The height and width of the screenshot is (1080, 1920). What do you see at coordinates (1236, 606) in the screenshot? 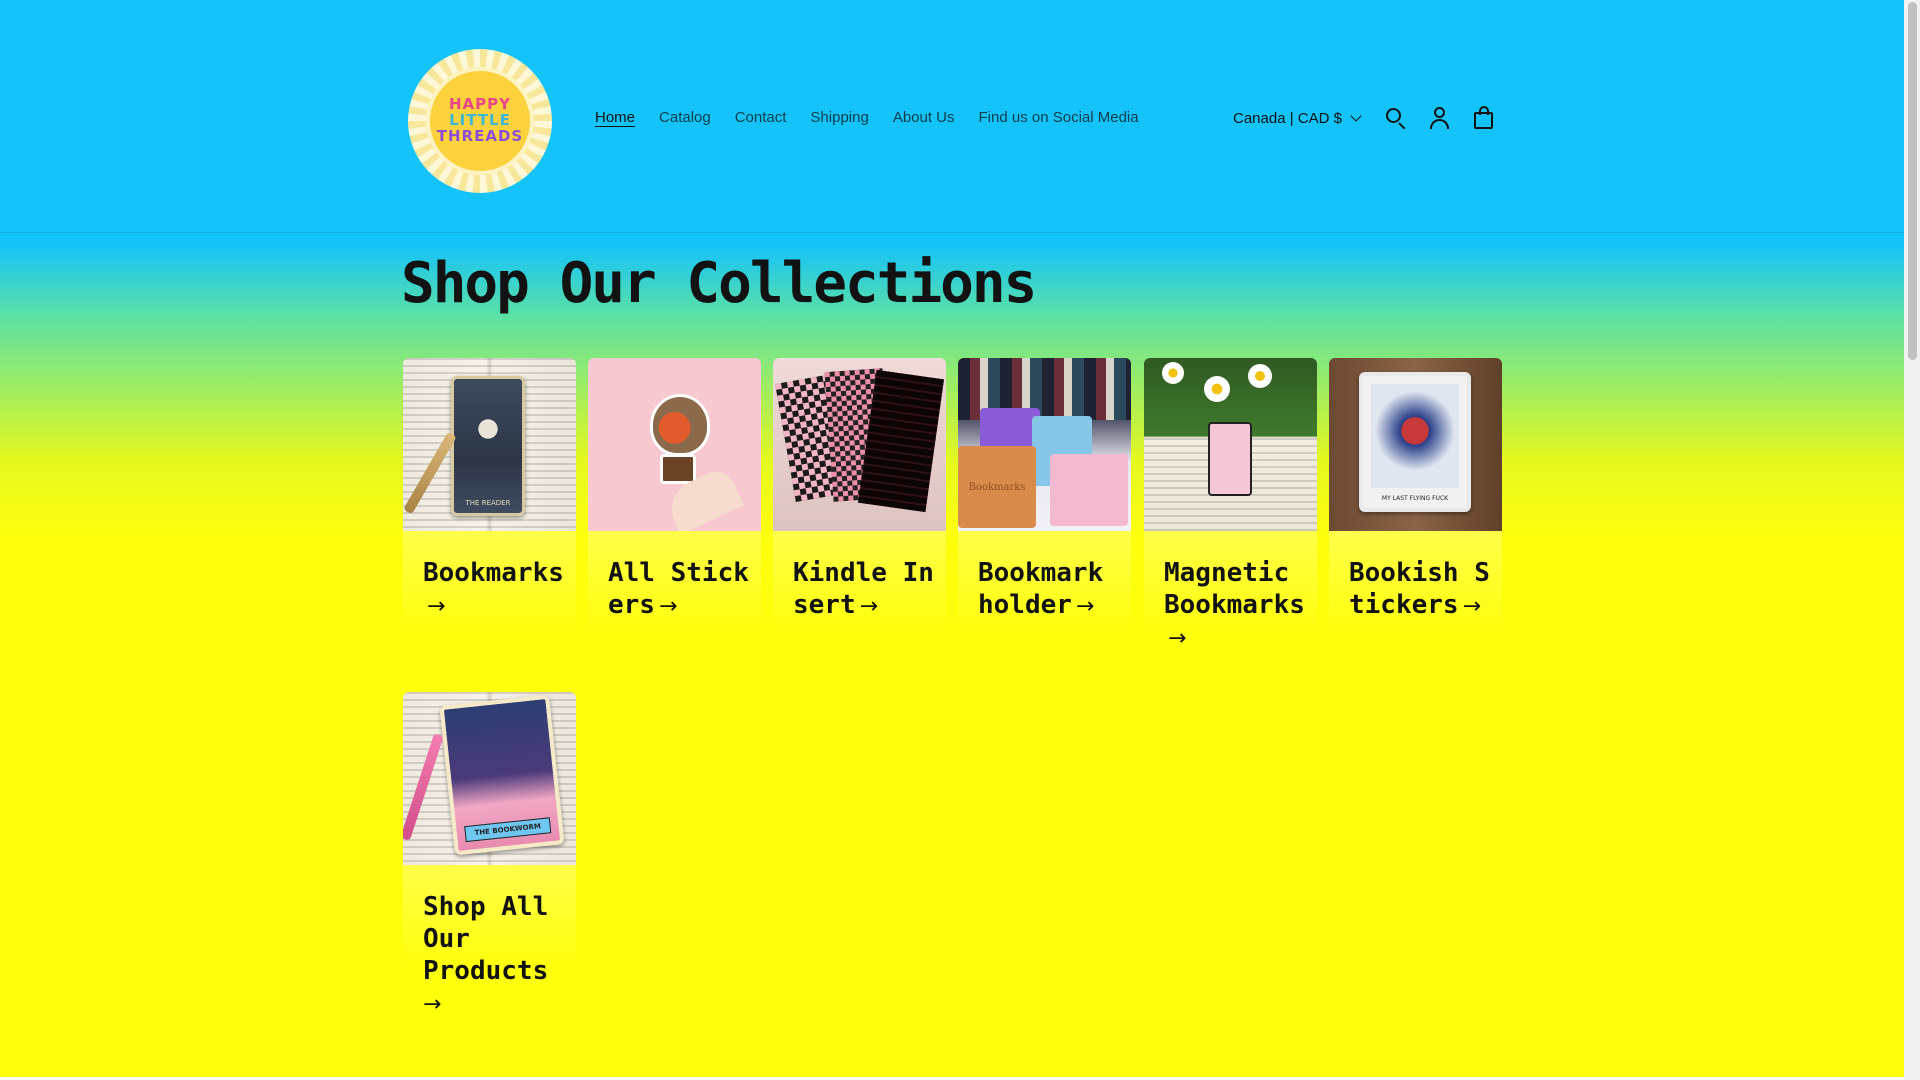
I see `collection-title-magnetic-bookmarks: Magnetic Bookmarks→` at bounding box center [1236, 606].